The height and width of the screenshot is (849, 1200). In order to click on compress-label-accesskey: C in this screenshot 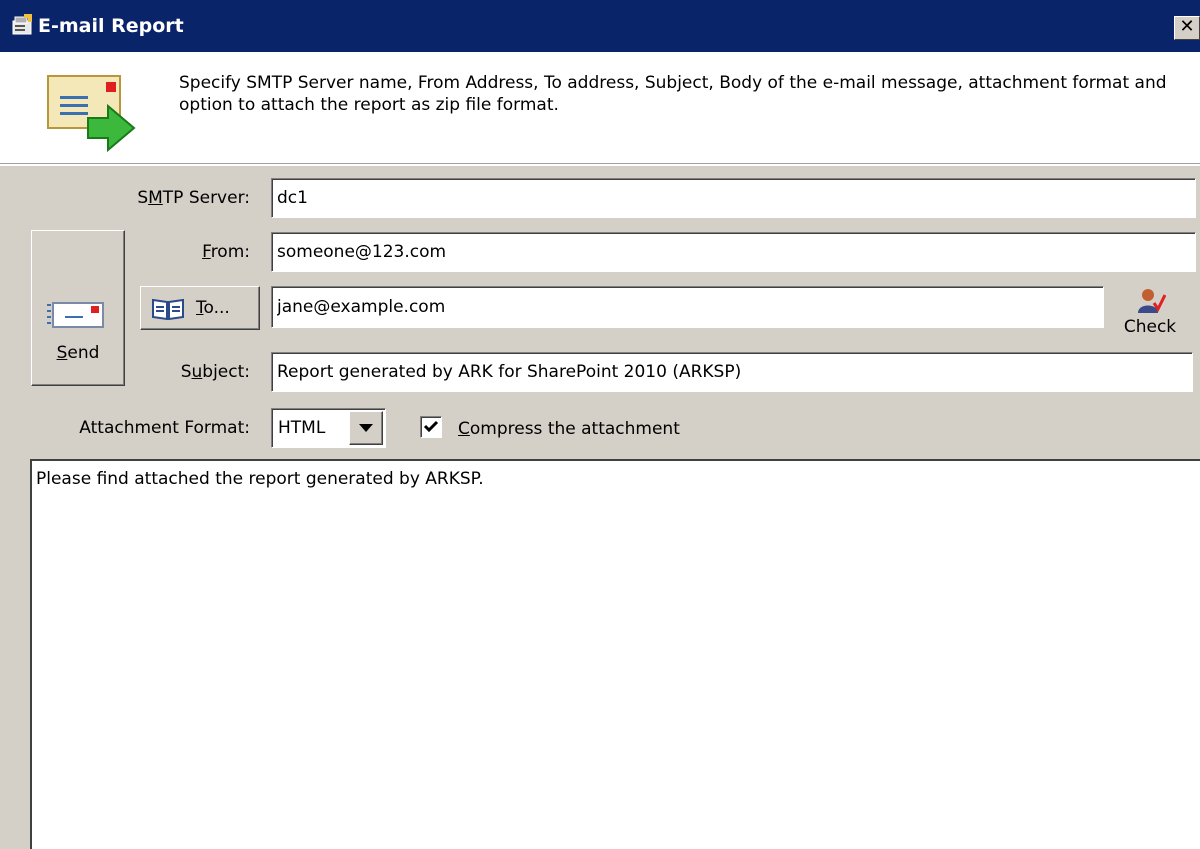, I will do `click(464, 429)`.